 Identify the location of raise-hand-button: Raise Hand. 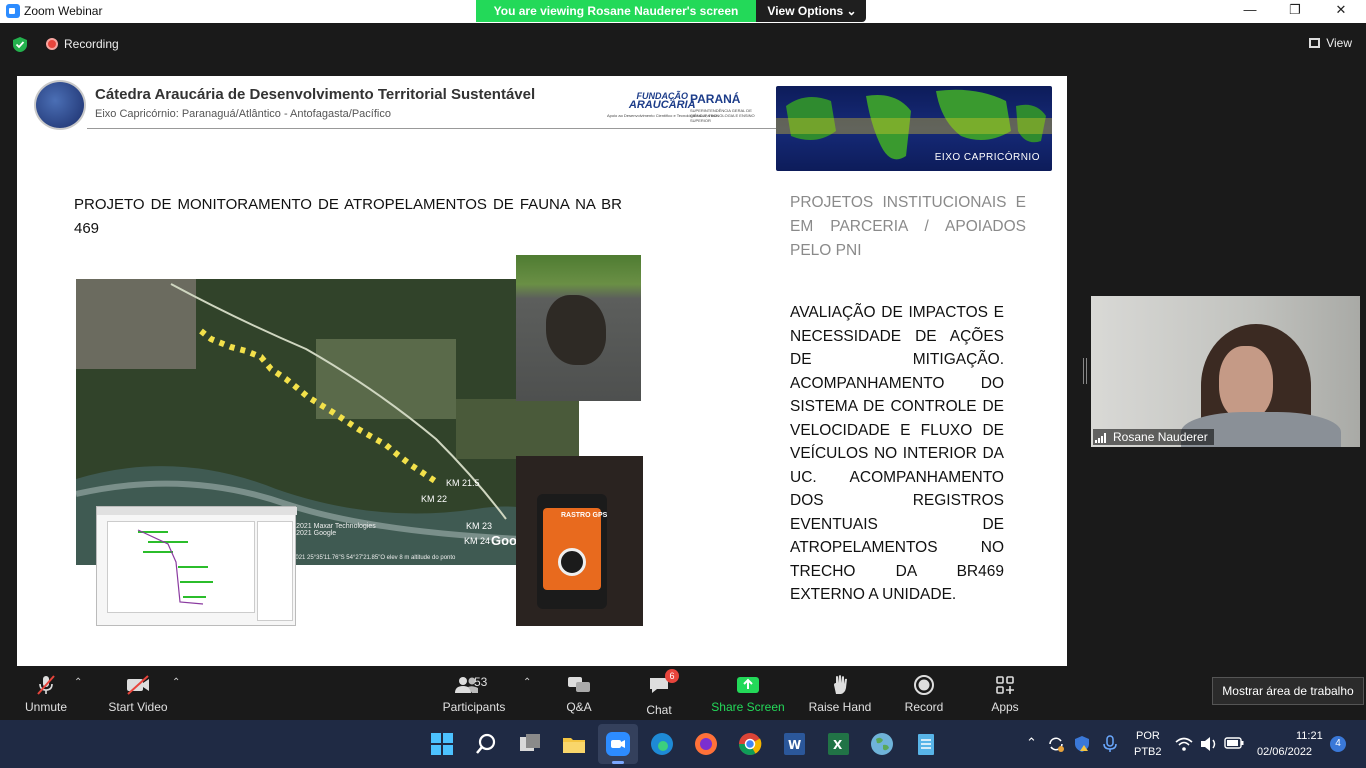
(840, 693).